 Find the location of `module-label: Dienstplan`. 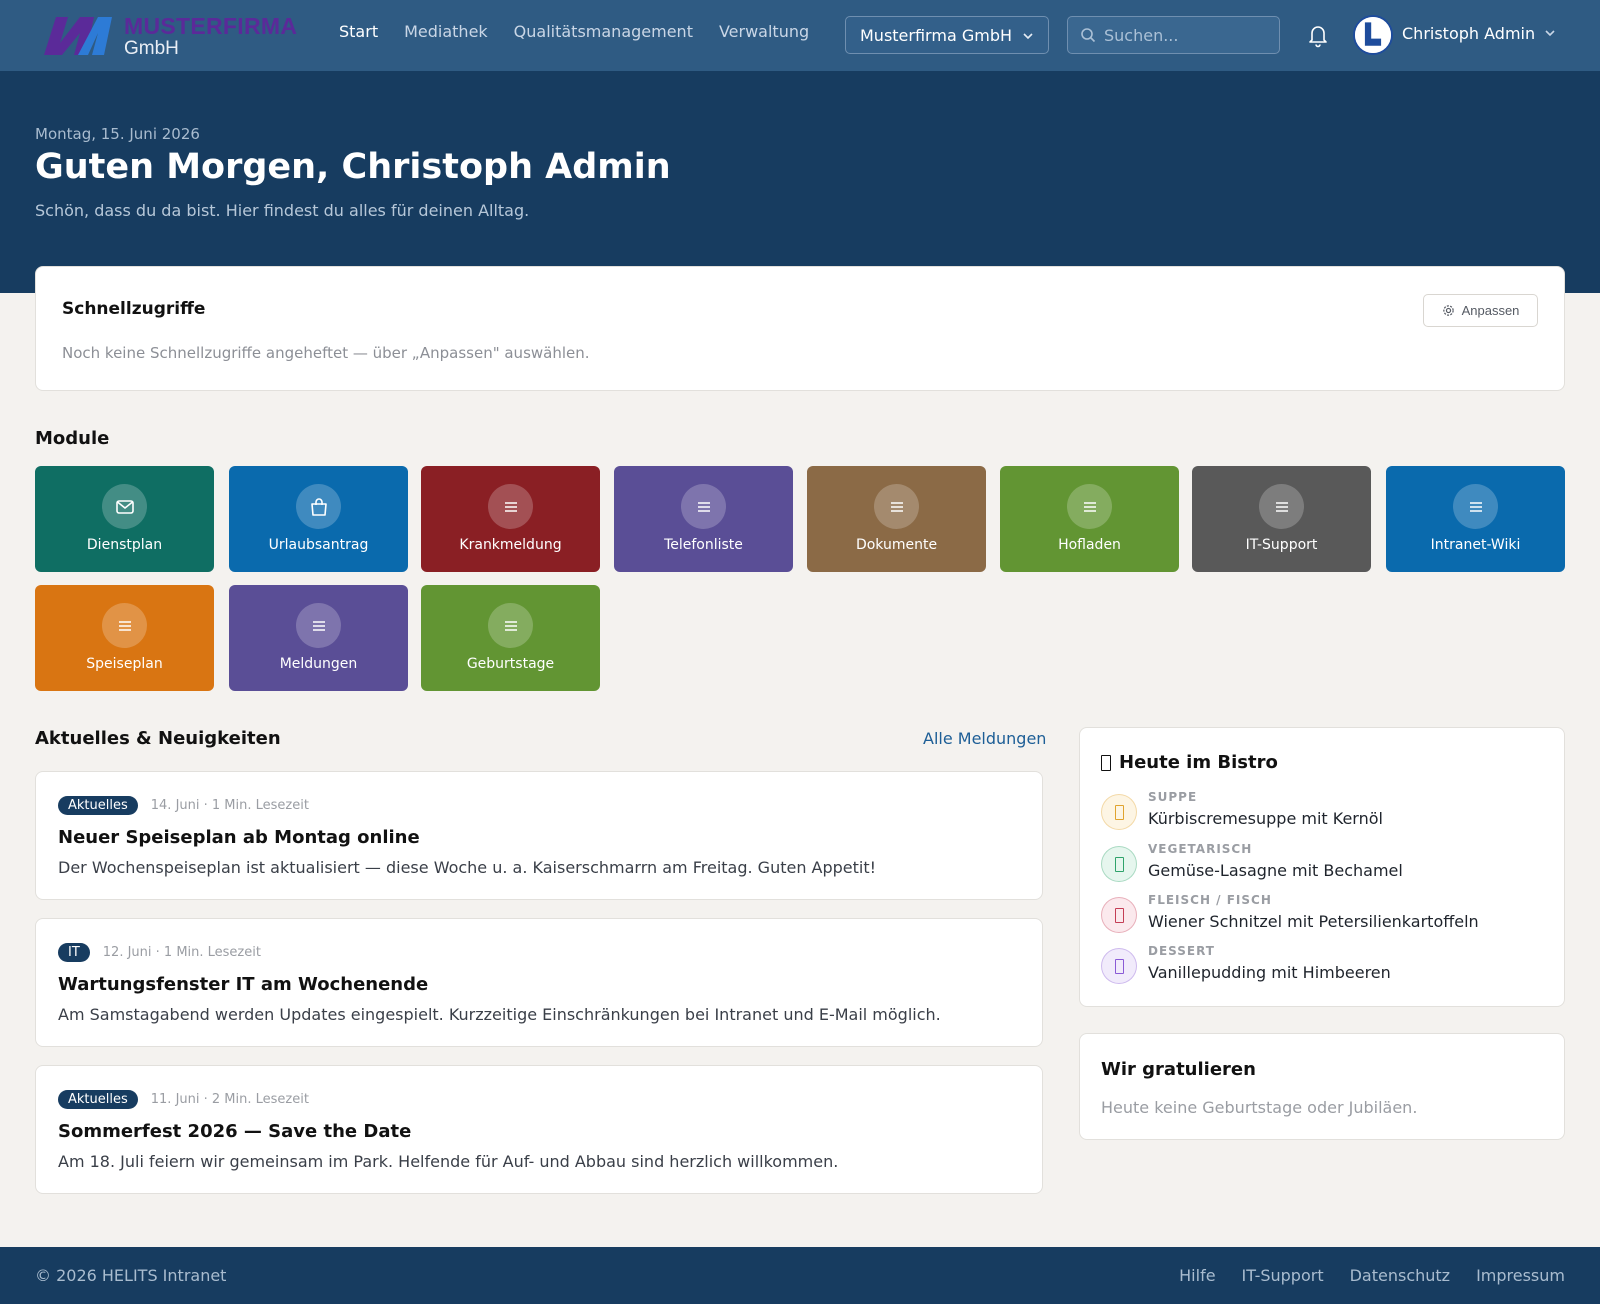

module-label: Dienstplan is located at coordinates (124, 545).